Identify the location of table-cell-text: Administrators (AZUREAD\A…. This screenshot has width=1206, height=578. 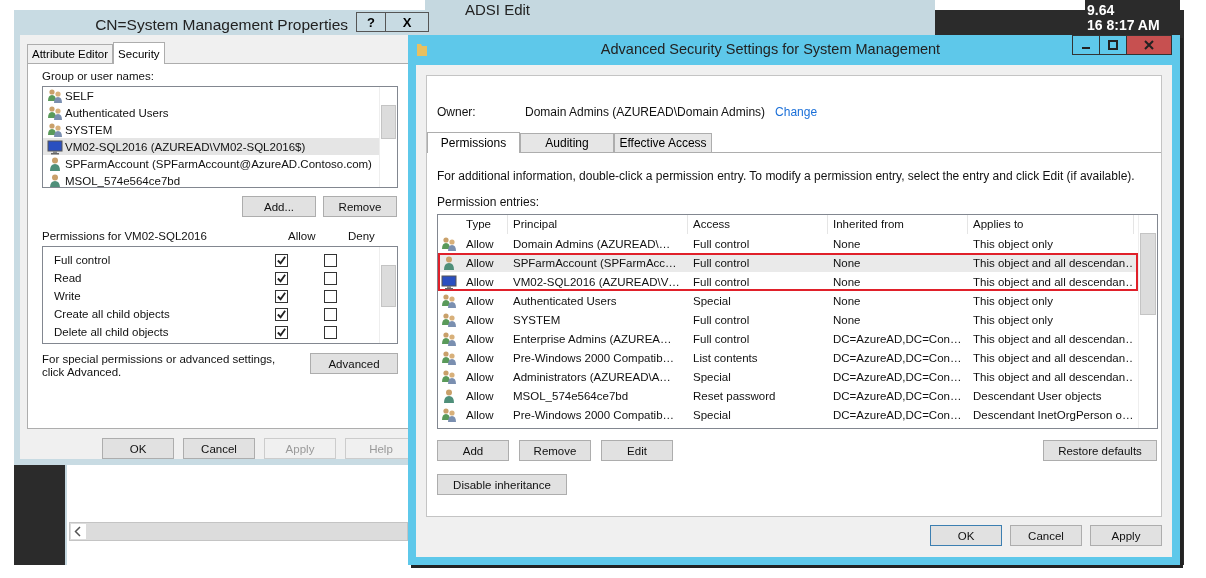
(592, 376).